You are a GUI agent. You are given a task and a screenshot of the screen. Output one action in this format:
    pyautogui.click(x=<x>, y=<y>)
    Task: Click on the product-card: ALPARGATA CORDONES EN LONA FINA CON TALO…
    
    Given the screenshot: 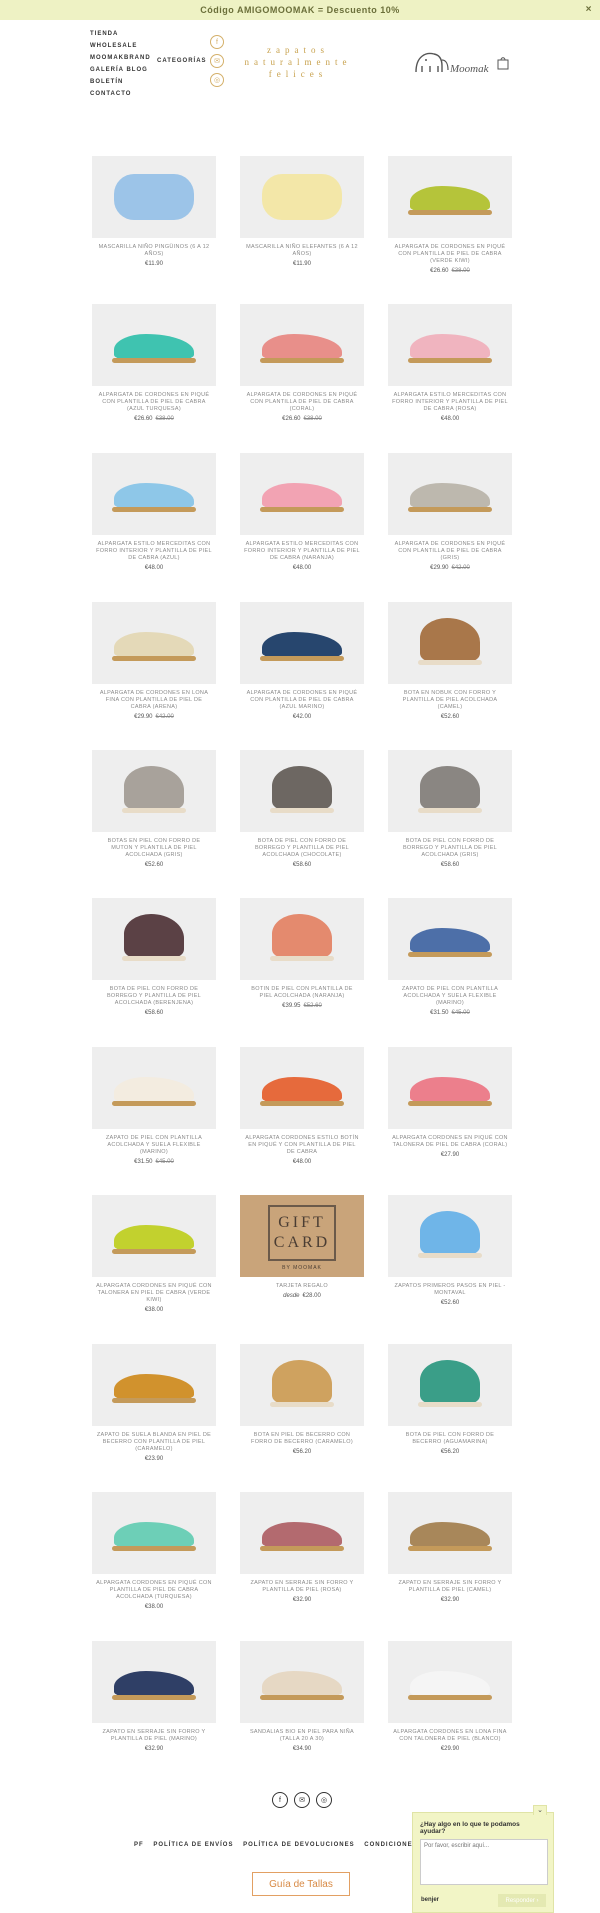 What is the action you would take?
    pyautogui.click(x=450, y=1696)
    